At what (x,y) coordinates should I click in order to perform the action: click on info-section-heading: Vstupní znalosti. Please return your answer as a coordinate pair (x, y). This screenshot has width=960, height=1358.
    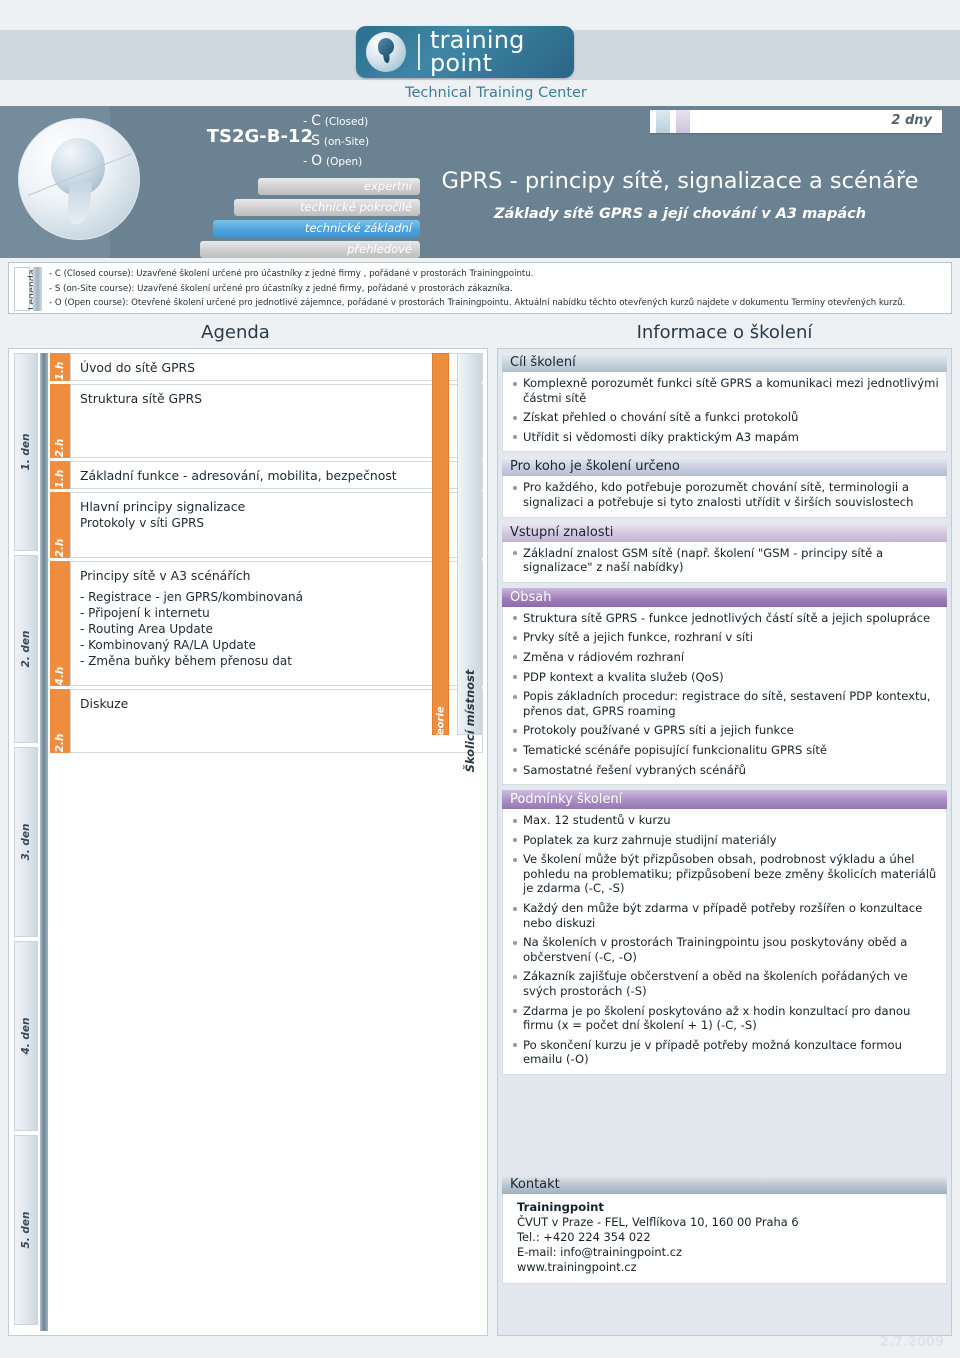
    Looking at the image, I should click on (724, 532).